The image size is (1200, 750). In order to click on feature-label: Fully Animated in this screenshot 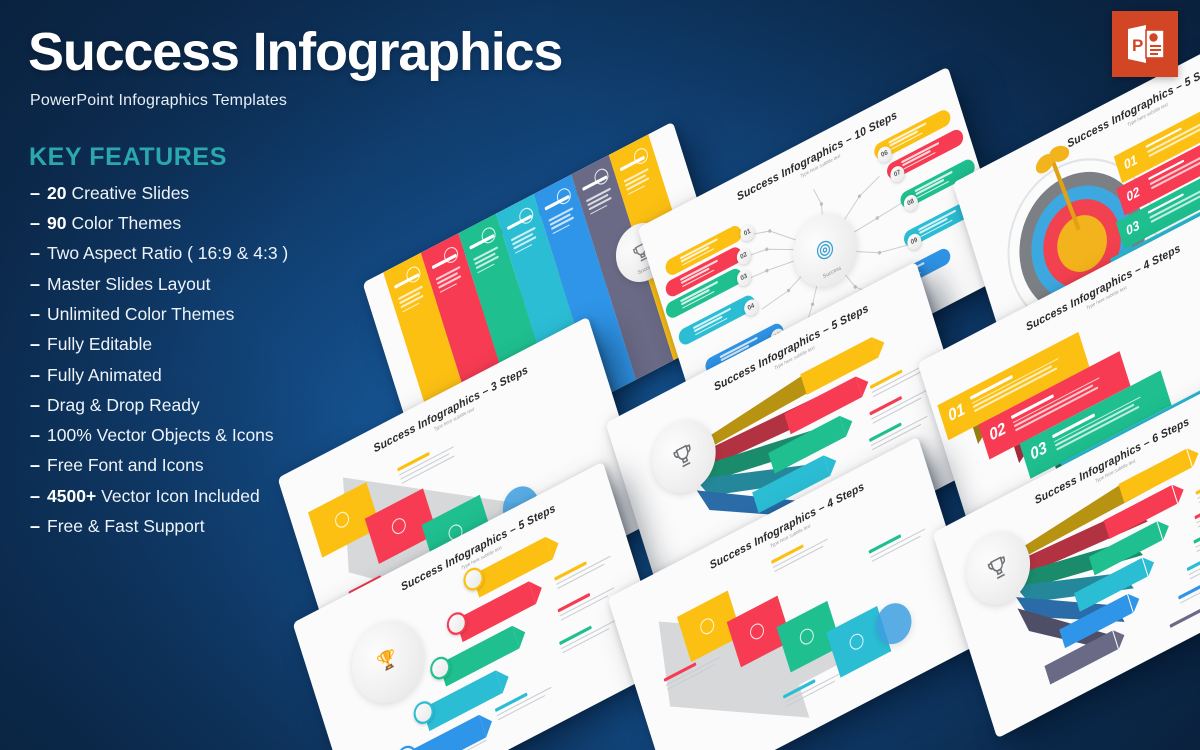, I will do `click(104, 374)`.